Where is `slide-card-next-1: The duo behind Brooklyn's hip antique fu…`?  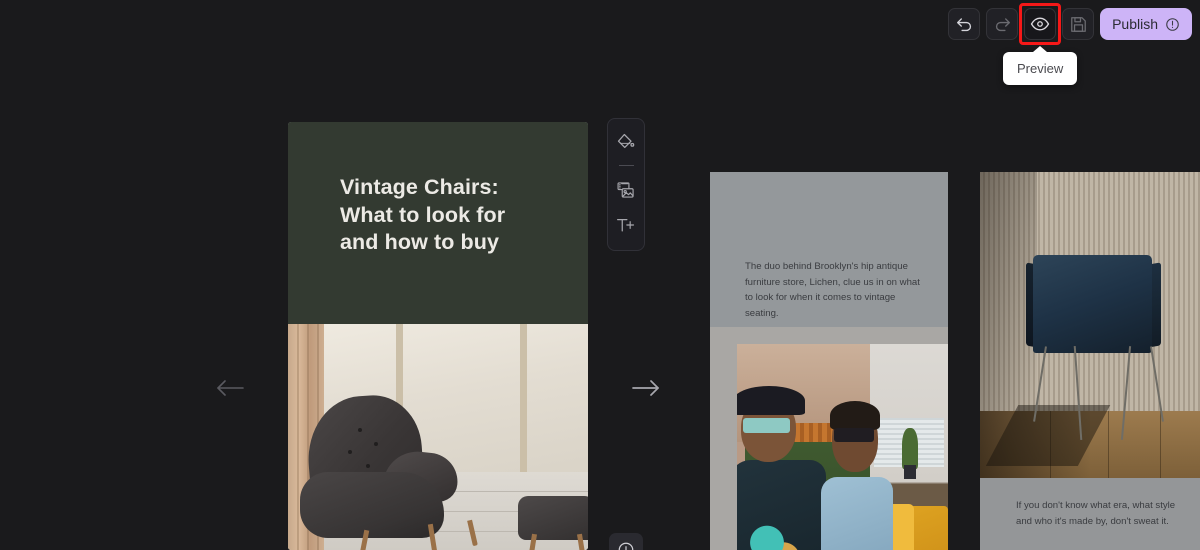 slide-card-next-1: The duo behind Brooklyn's hip antique fu… is located at coordinates (829, 361).